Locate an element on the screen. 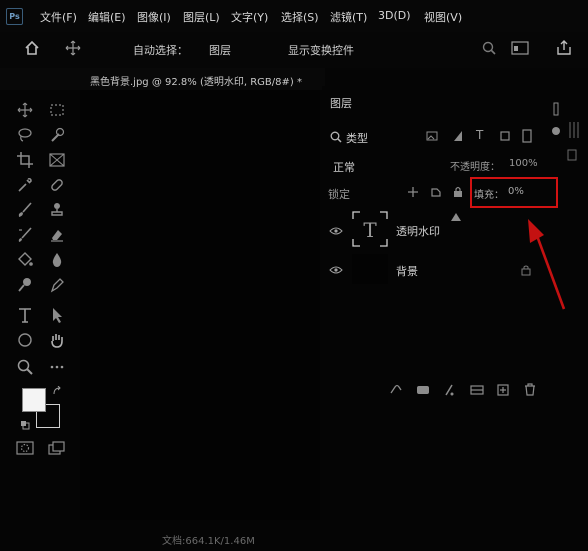 The image size is (588, 551). zoom-tool-icon is located at coordinates (25, 367).